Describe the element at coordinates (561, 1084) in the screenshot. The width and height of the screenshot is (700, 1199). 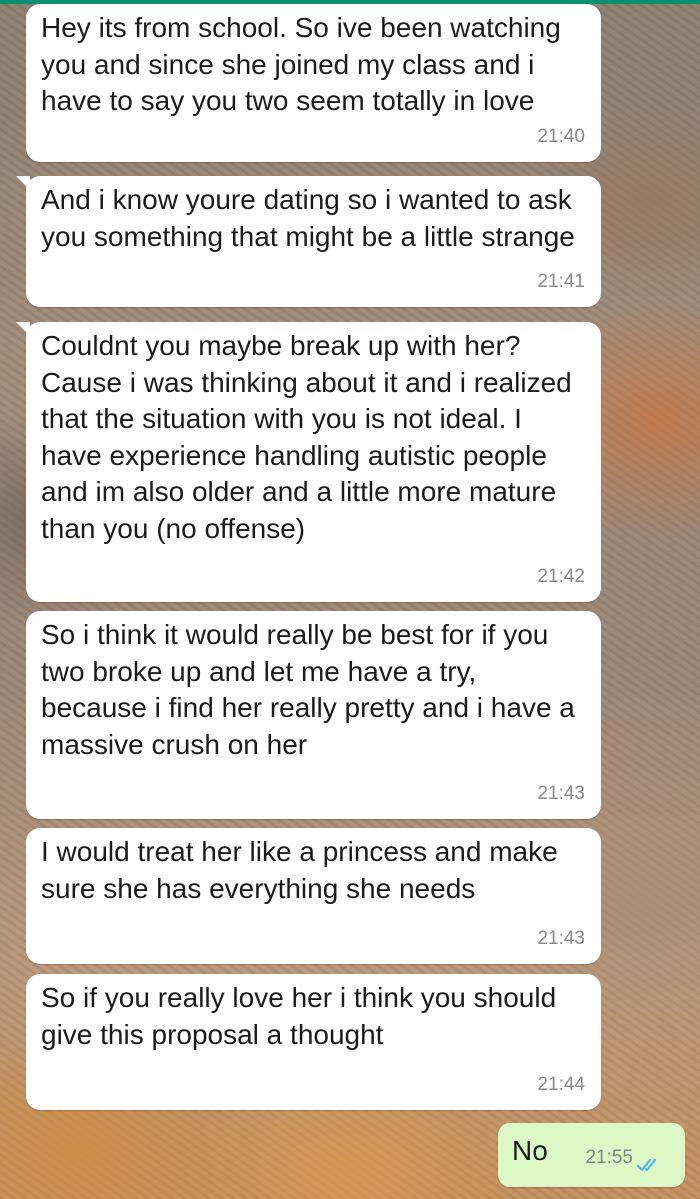
I see `message-timestamp: 21:44` at that location.